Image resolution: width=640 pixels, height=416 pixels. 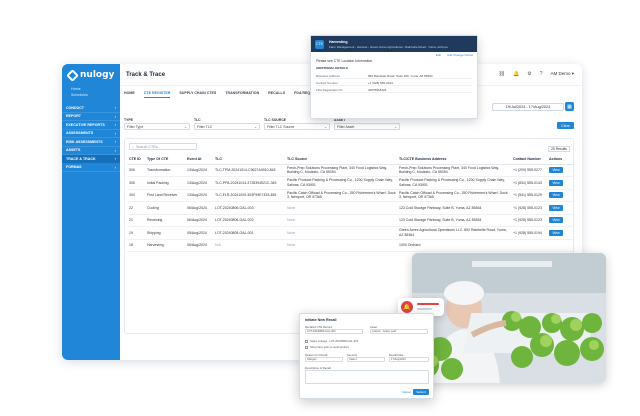 What do you see at coordinates (559, 149) in the screenshot?
I see `results-count-select: 25 Results` at bounding box center [559, 149].